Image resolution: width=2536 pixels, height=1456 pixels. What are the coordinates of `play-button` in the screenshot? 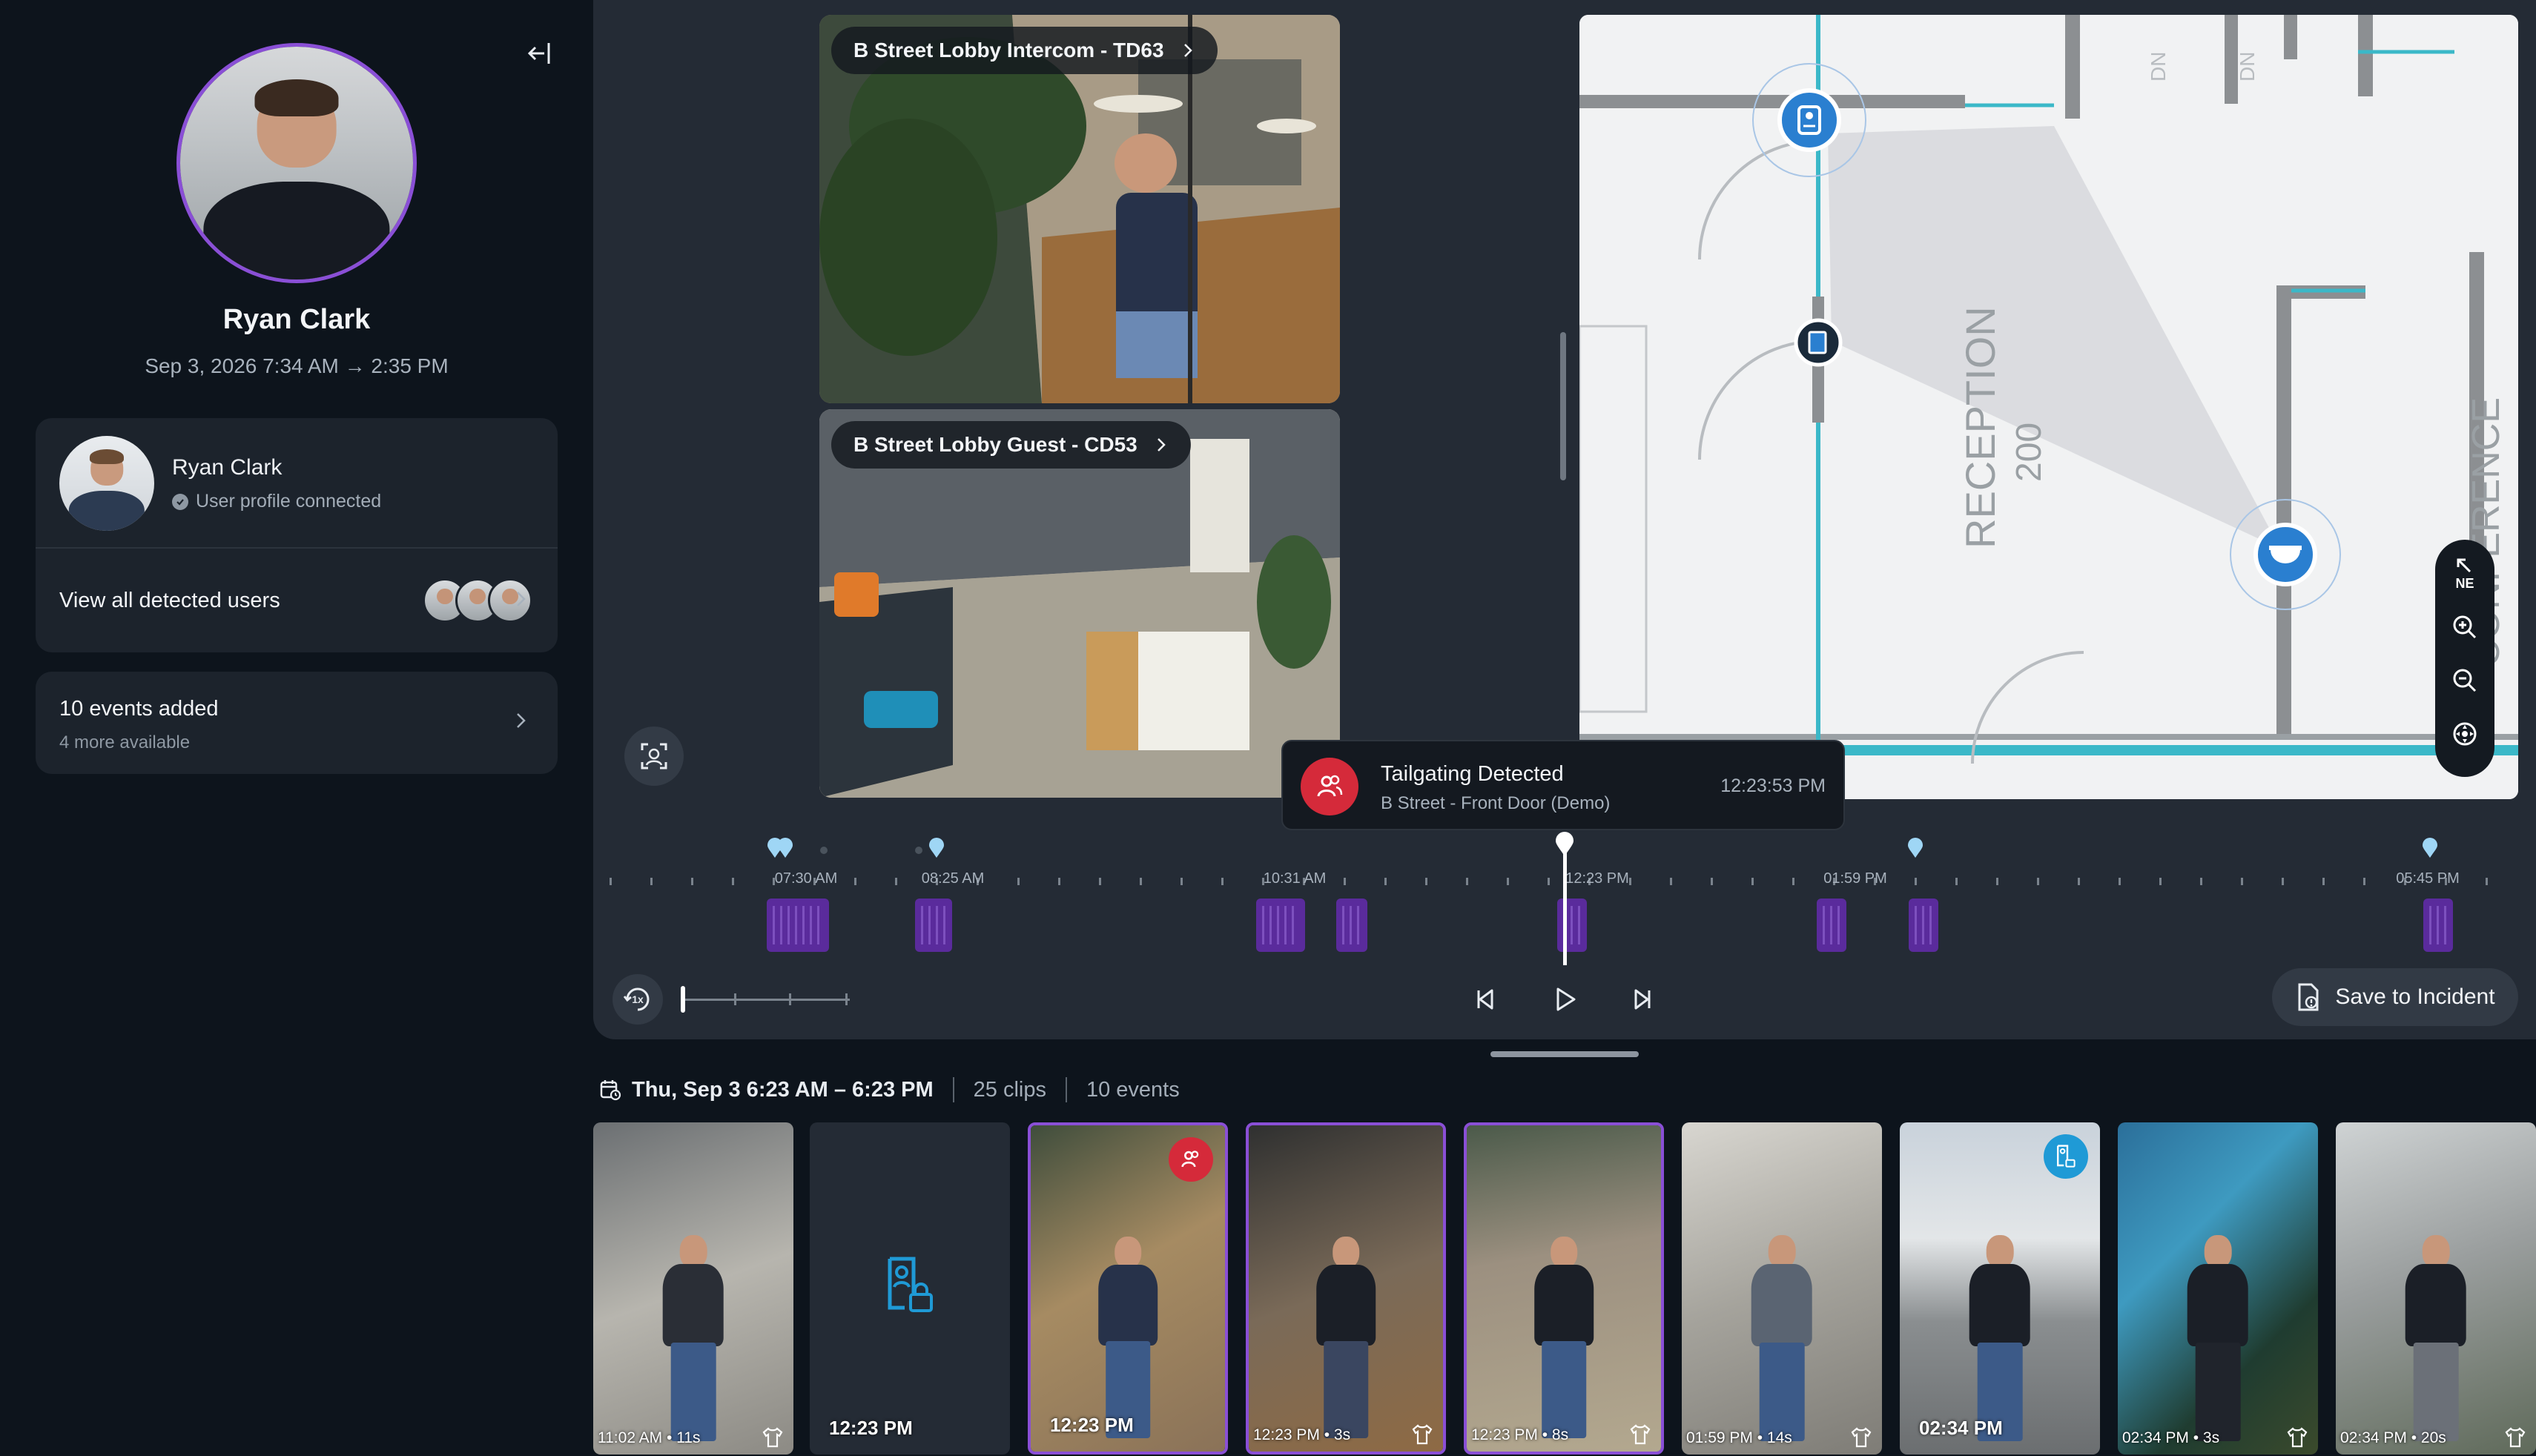 It's located at (1565, 1000).